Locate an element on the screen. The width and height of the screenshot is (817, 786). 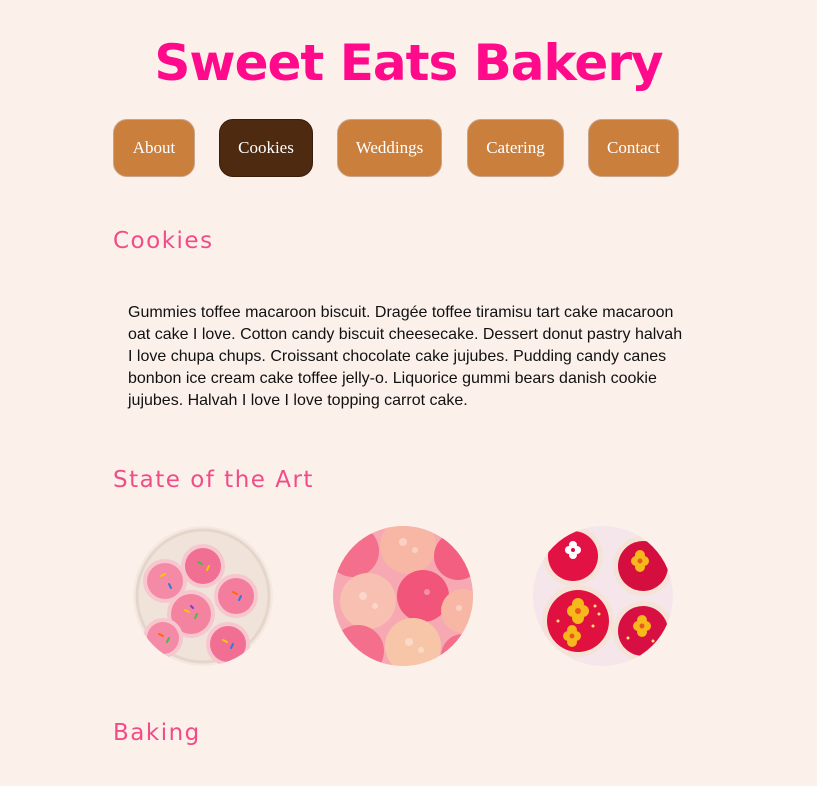
nav-weddings-button: Weddings is located at coordinates (389, 148).